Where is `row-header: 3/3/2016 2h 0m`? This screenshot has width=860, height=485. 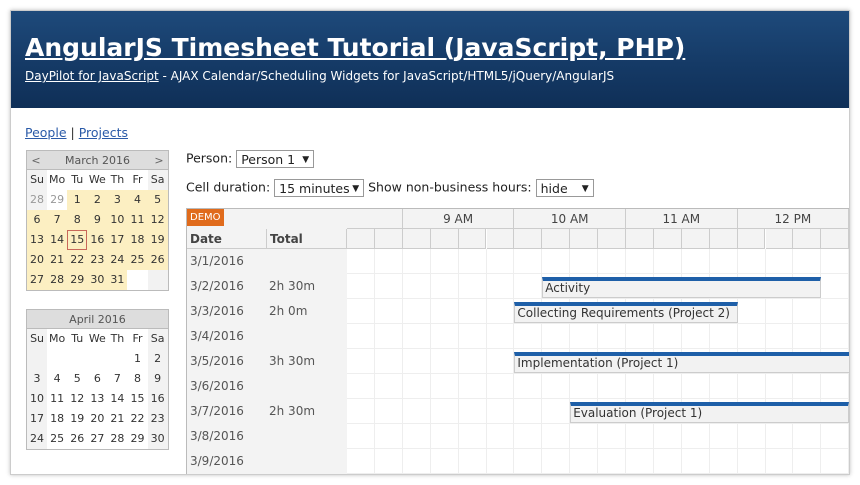 row-header: 3/3/2016 2h 0m is located at coordinates (267, 312).